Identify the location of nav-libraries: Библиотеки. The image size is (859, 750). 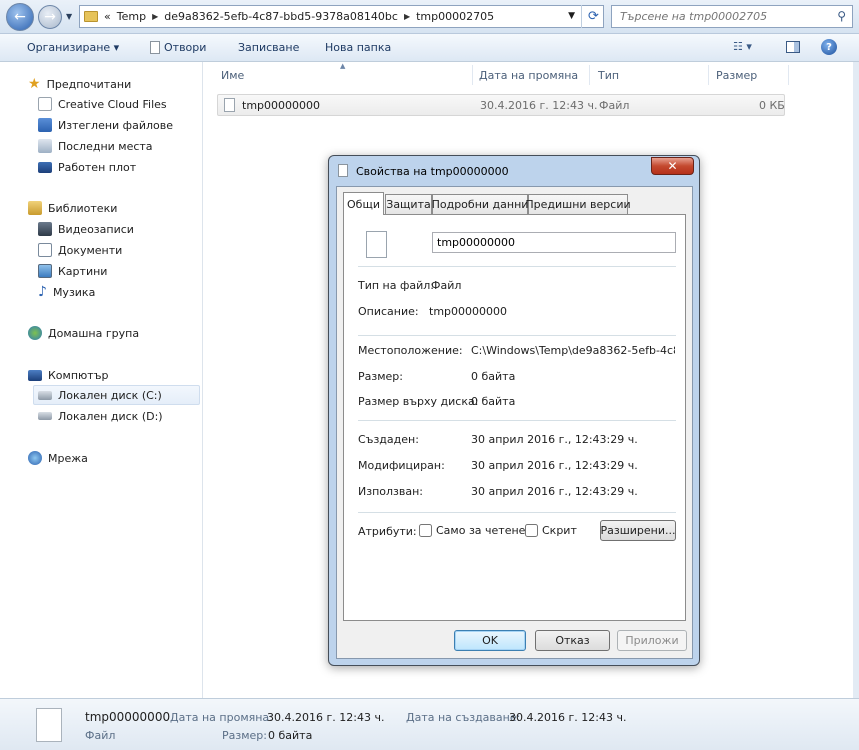
(72, 208).